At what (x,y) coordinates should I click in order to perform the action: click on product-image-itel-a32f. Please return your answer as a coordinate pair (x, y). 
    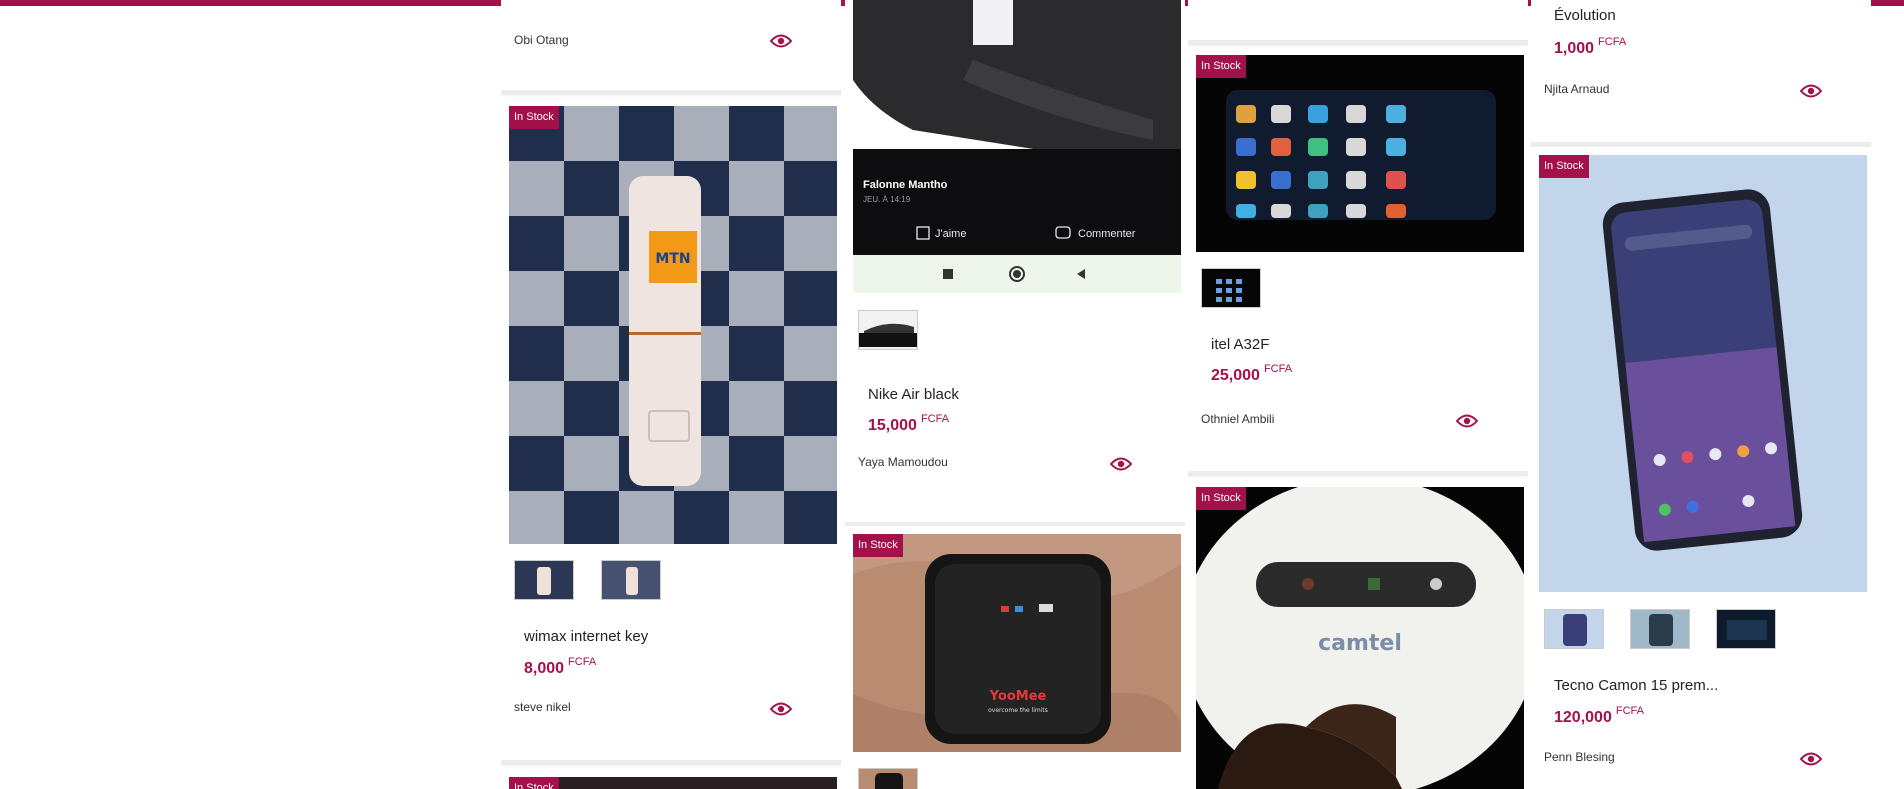
    Looking at the image, I should click on (1360, 153).